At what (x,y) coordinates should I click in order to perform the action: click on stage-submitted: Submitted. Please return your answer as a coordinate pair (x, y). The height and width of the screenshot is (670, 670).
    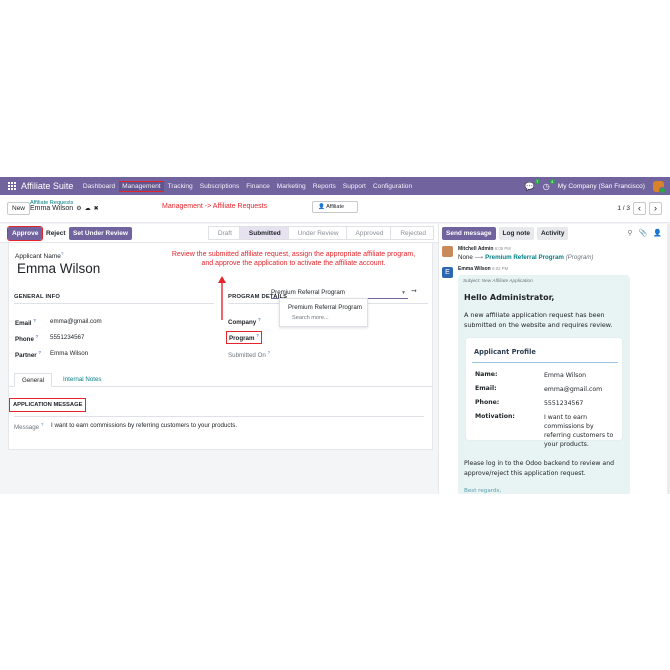
    Looking at the image, I should click on (263, 233).